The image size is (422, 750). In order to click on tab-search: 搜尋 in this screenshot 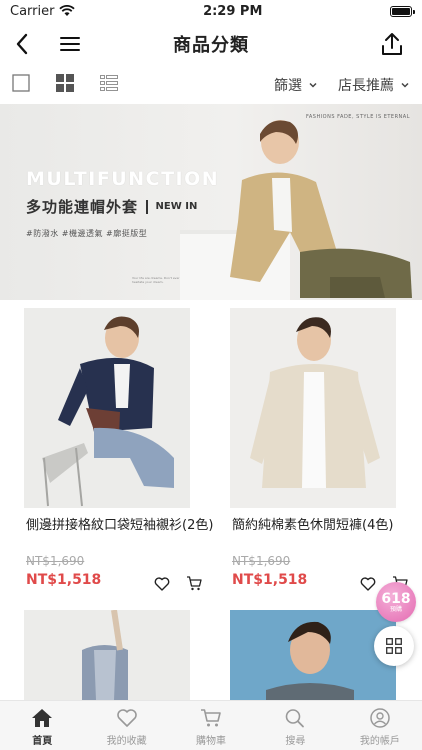, I will do `click(295, 725)`.